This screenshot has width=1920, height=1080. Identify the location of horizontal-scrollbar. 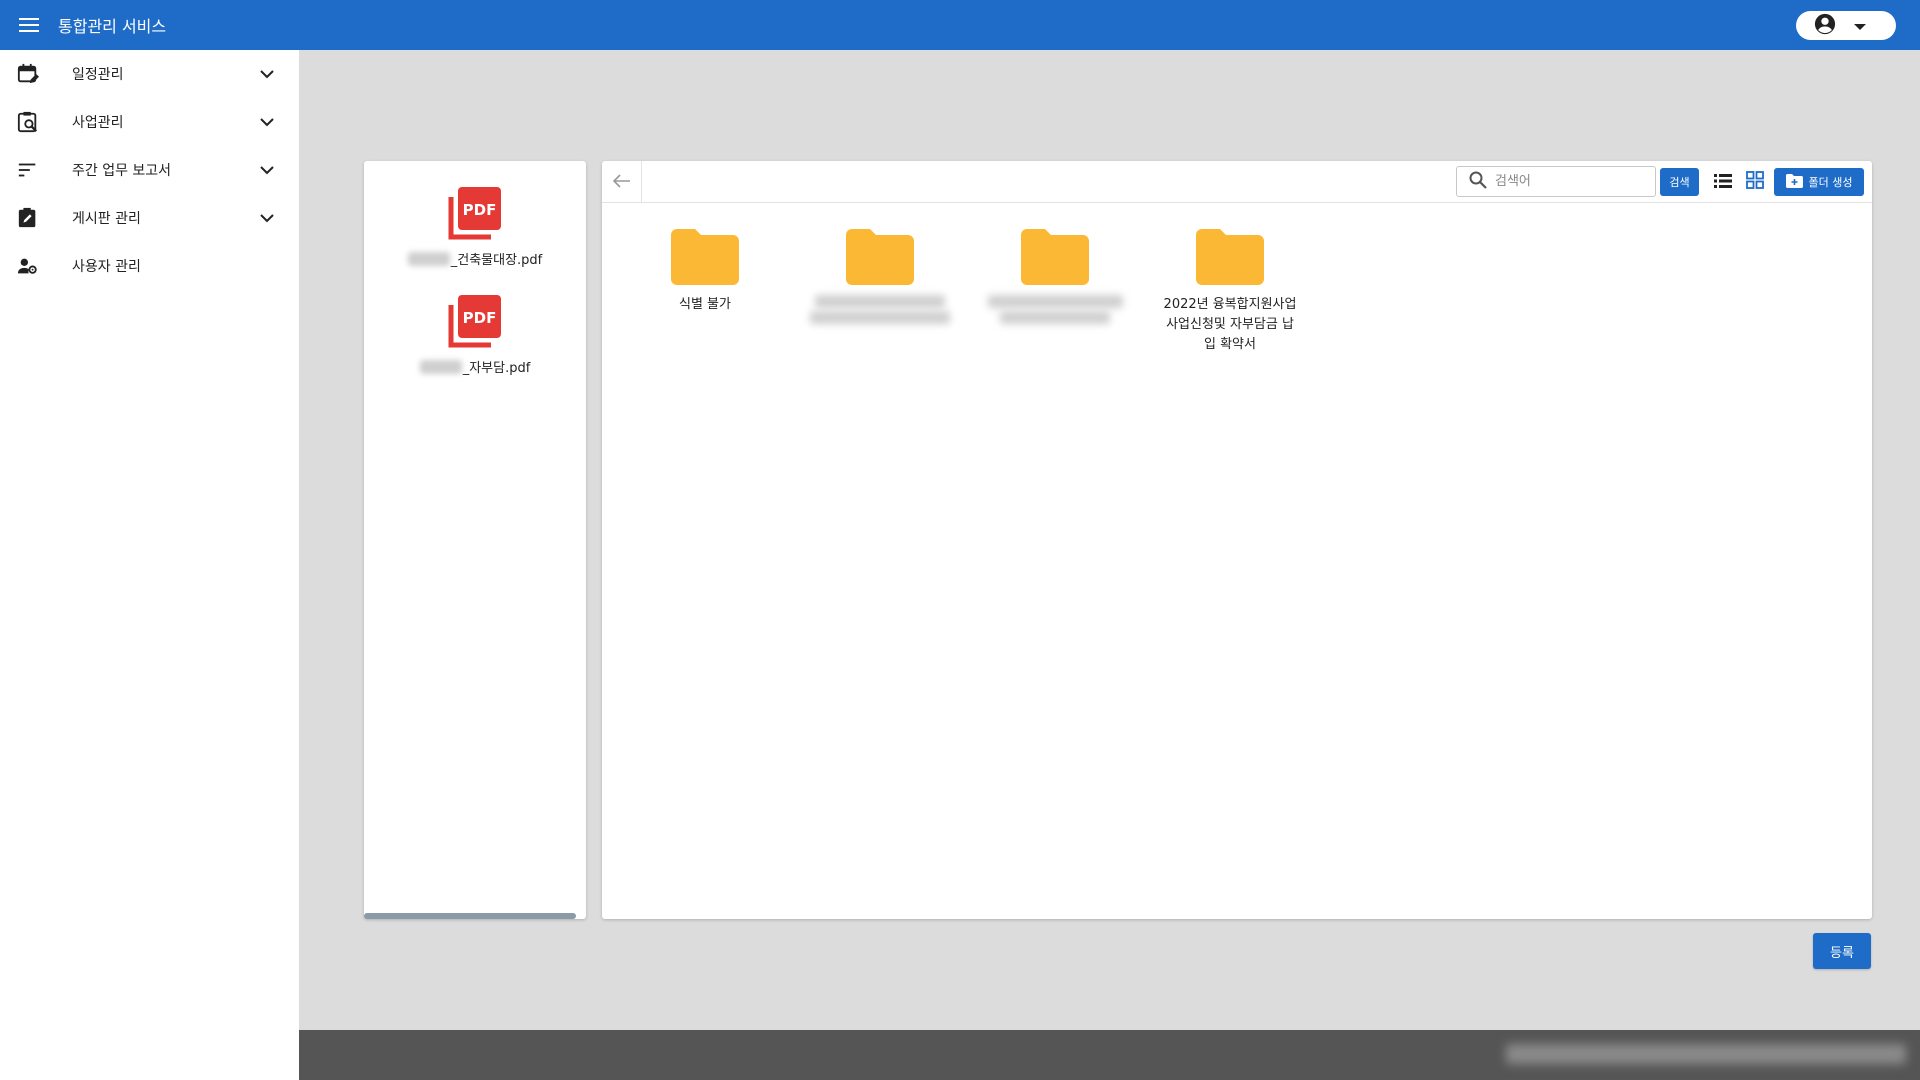
(470, 916).